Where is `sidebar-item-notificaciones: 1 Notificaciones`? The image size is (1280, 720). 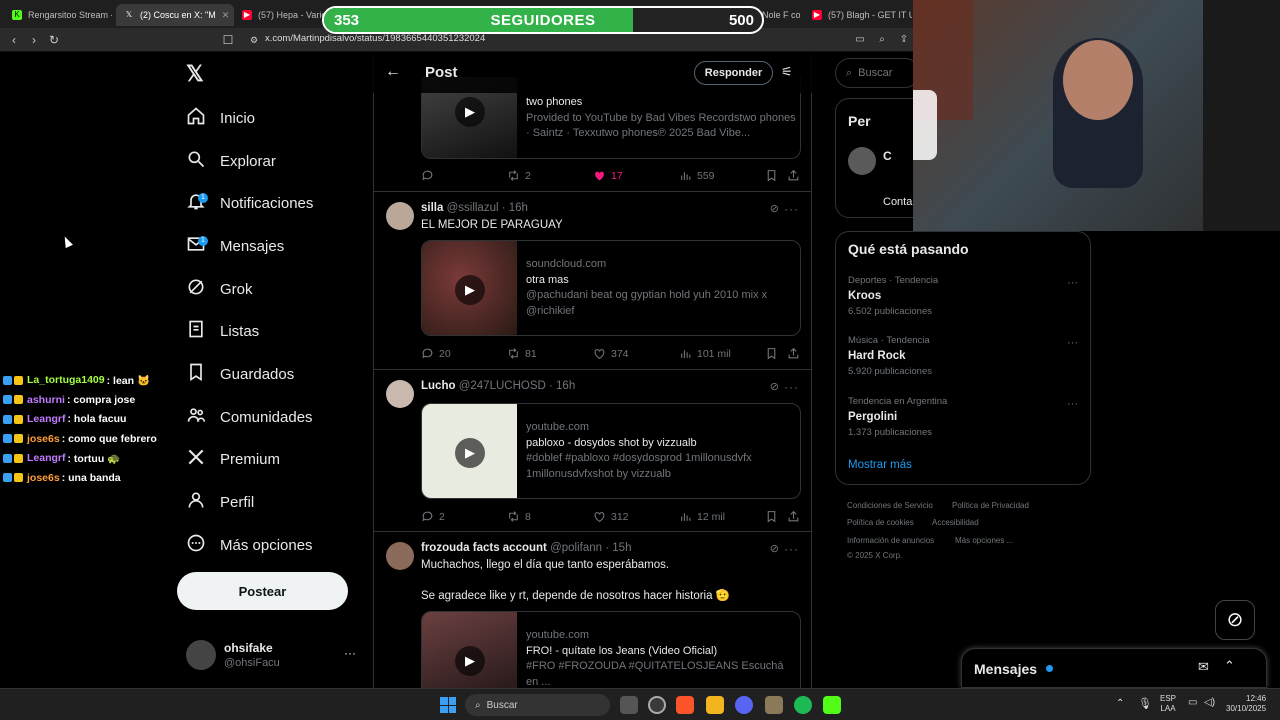 sidebar-item-notificaciones: 1 Notificaciones is located at coordinates (249, 203).